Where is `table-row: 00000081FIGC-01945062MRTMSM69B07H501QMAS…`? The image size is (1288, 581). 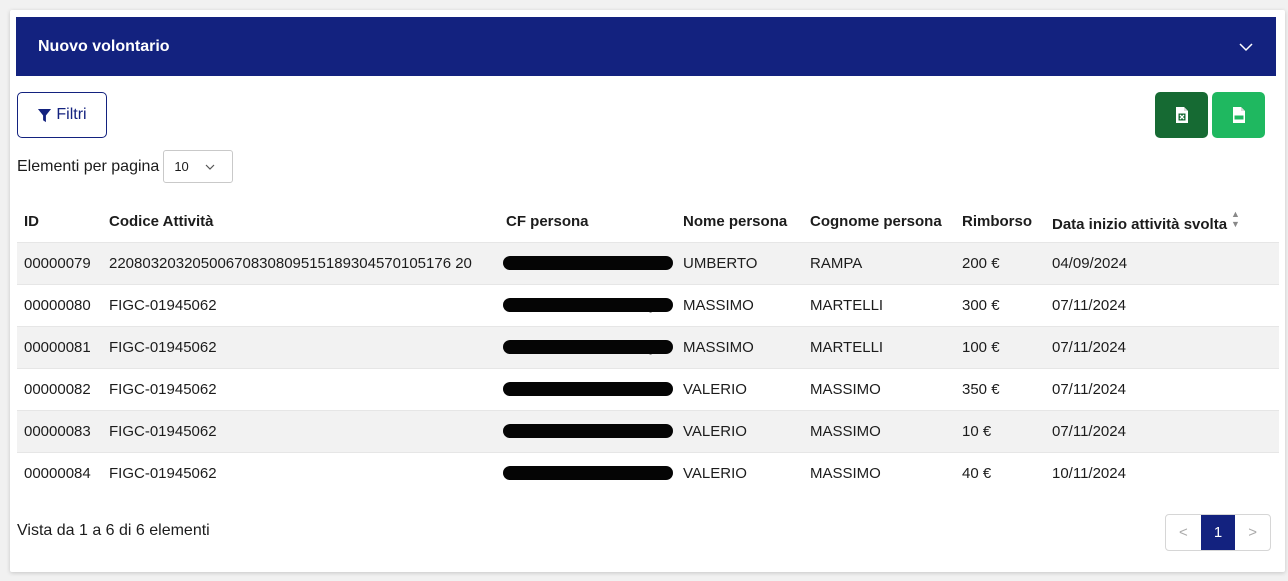 table-row: 00000081FIGC-01945062MRTMSM69B07H501QMAS… is located at coordinates (648, 347).